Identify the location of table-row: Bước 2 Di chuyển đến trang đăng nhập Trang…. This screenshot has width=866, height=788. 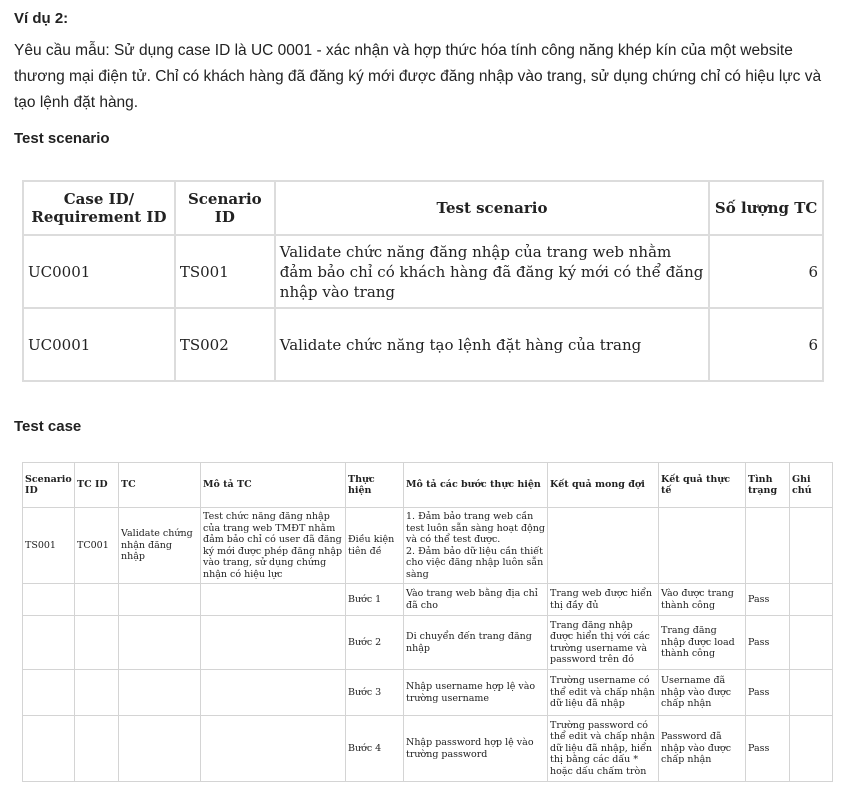
(427, 642).